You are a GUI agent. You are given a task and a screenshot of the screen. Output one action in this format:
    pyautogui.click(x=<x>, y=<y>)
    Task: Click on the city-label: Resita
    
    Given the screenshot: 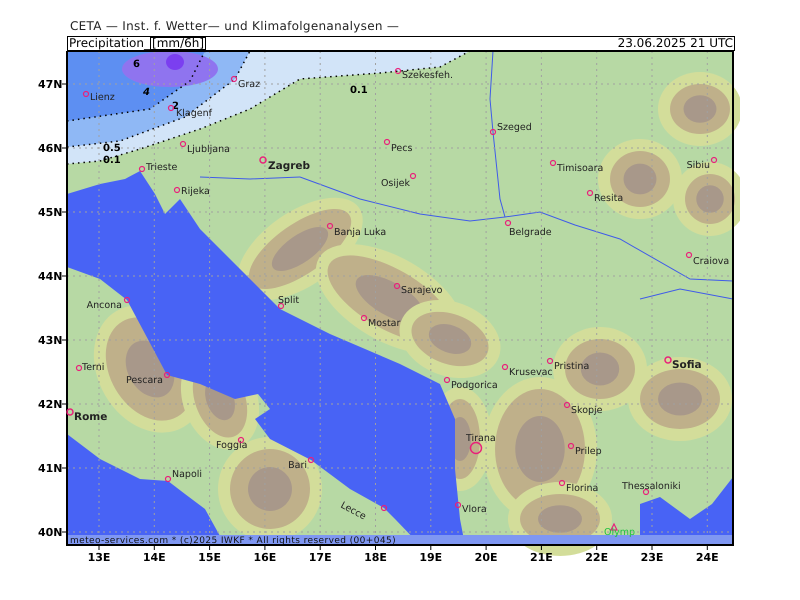 What is the action you would take?
    pyautogui.click(x=609, y=198)
    